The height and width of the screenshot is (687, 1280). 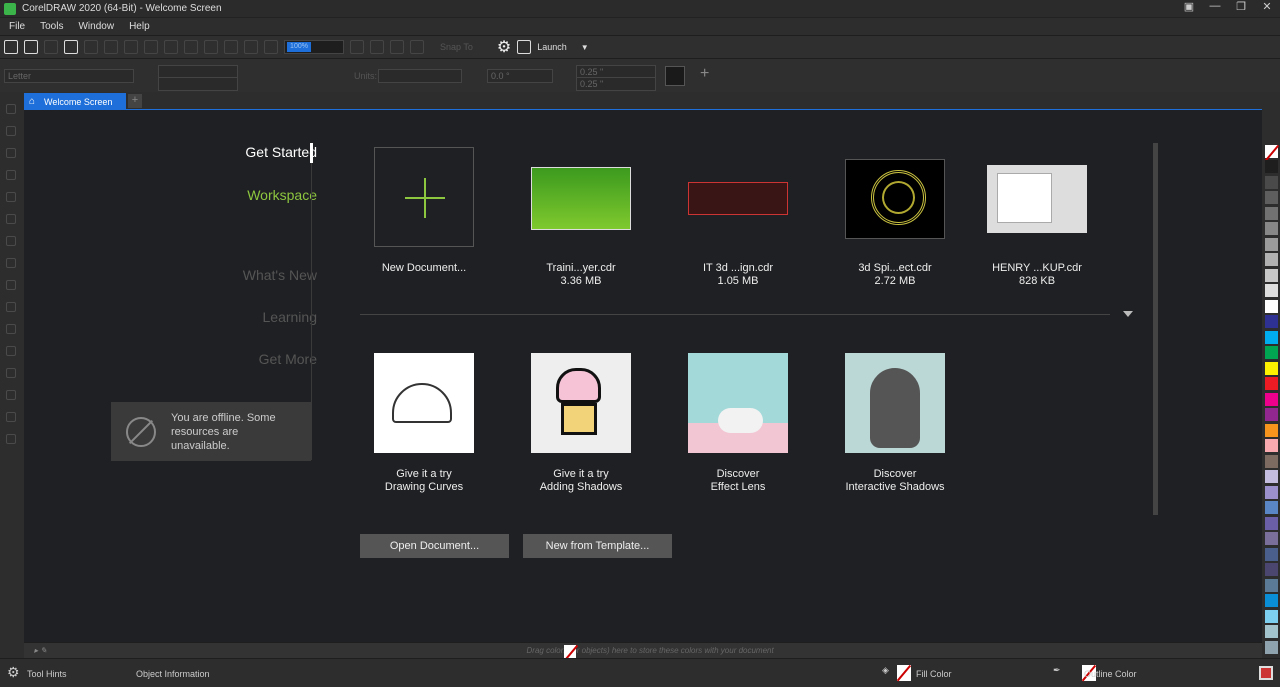 I want to click on chevron-down-icon: ▼, so click(x=585, y=47).